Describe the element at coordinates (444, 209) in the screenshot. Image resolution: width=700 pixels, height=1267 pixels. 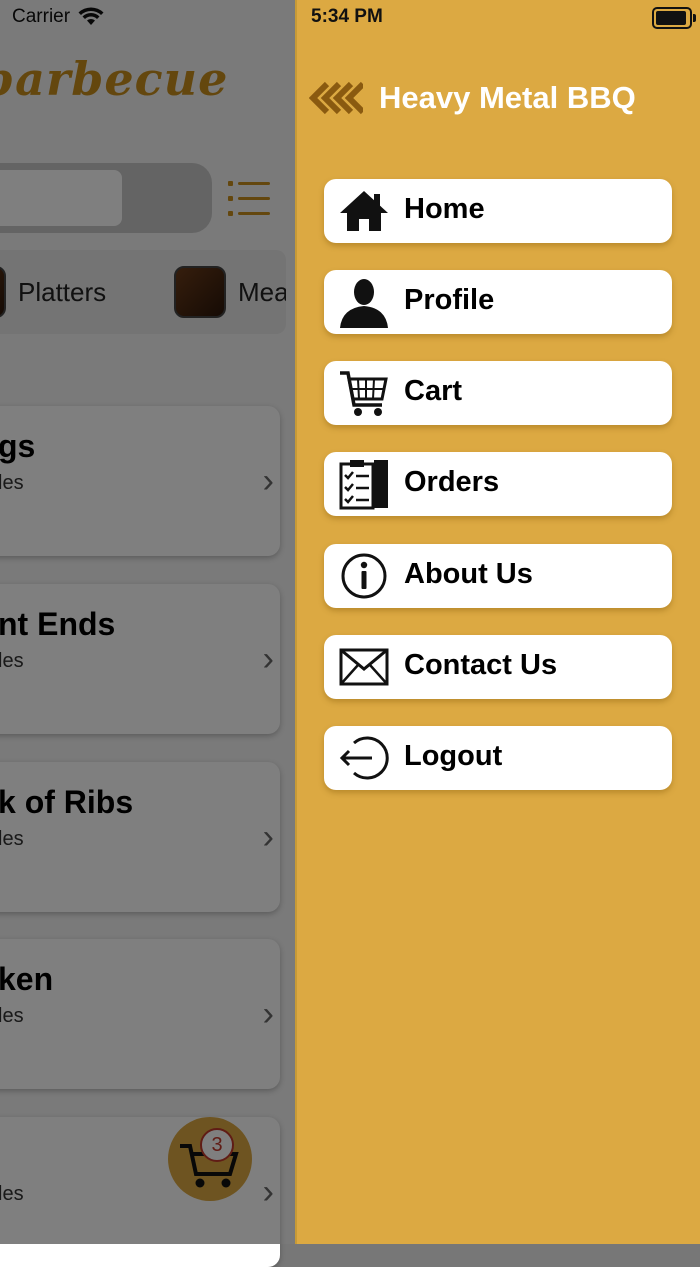
I see `menu-item-label: Home` at that location.